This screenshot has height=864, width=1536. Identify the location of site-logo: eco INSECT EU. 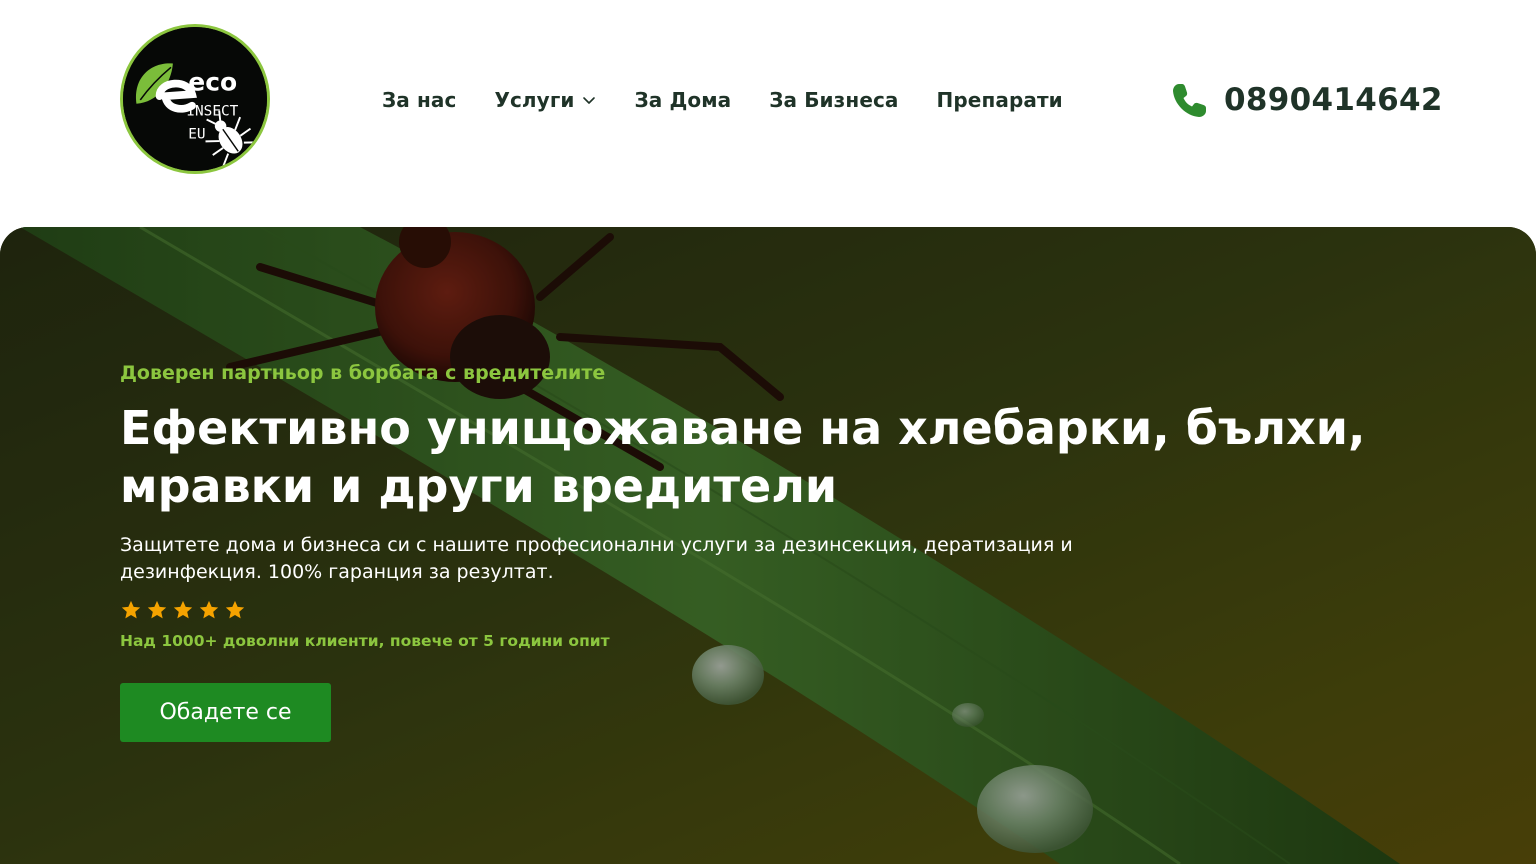
(195, 99).